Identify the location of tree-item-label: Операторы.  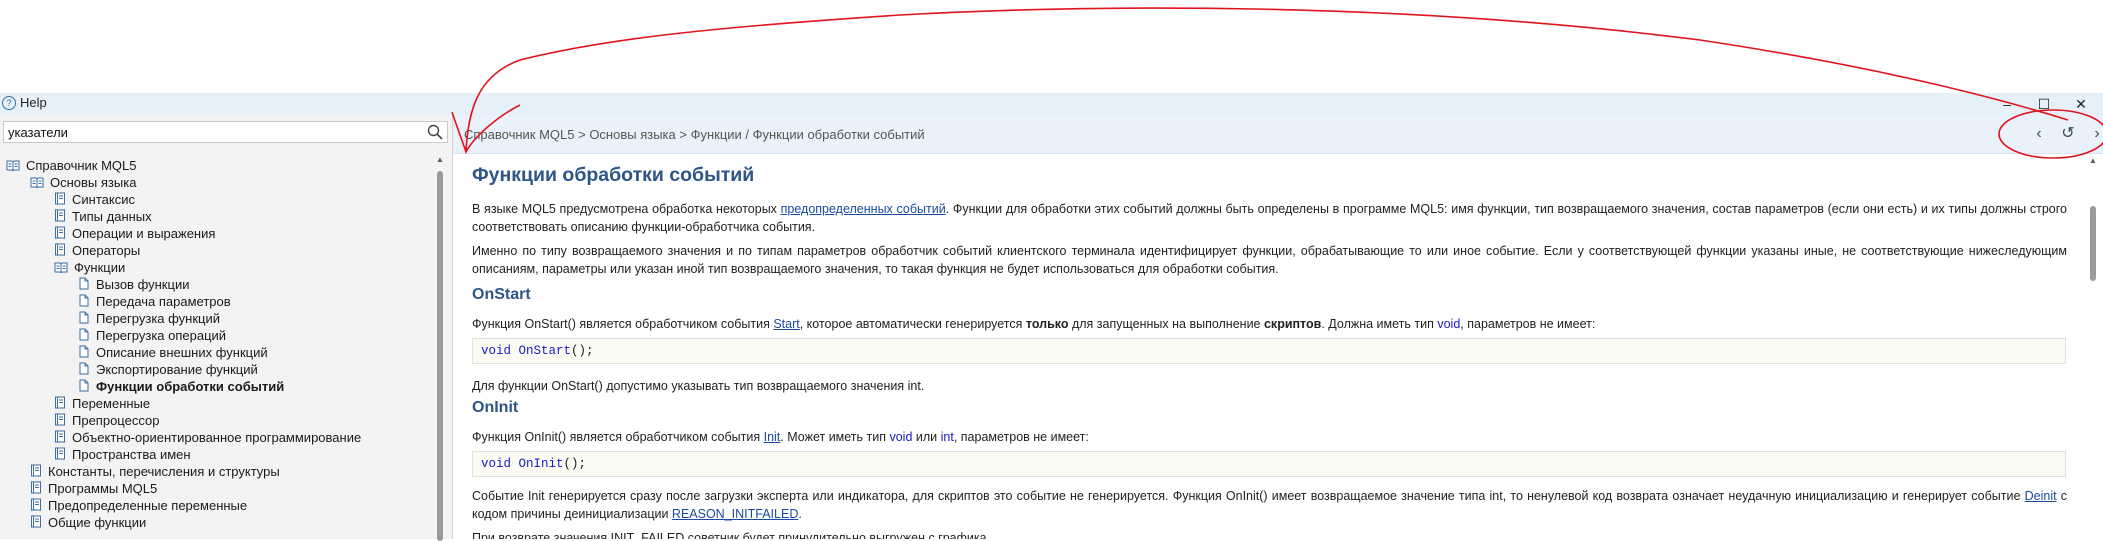
(106, 250).